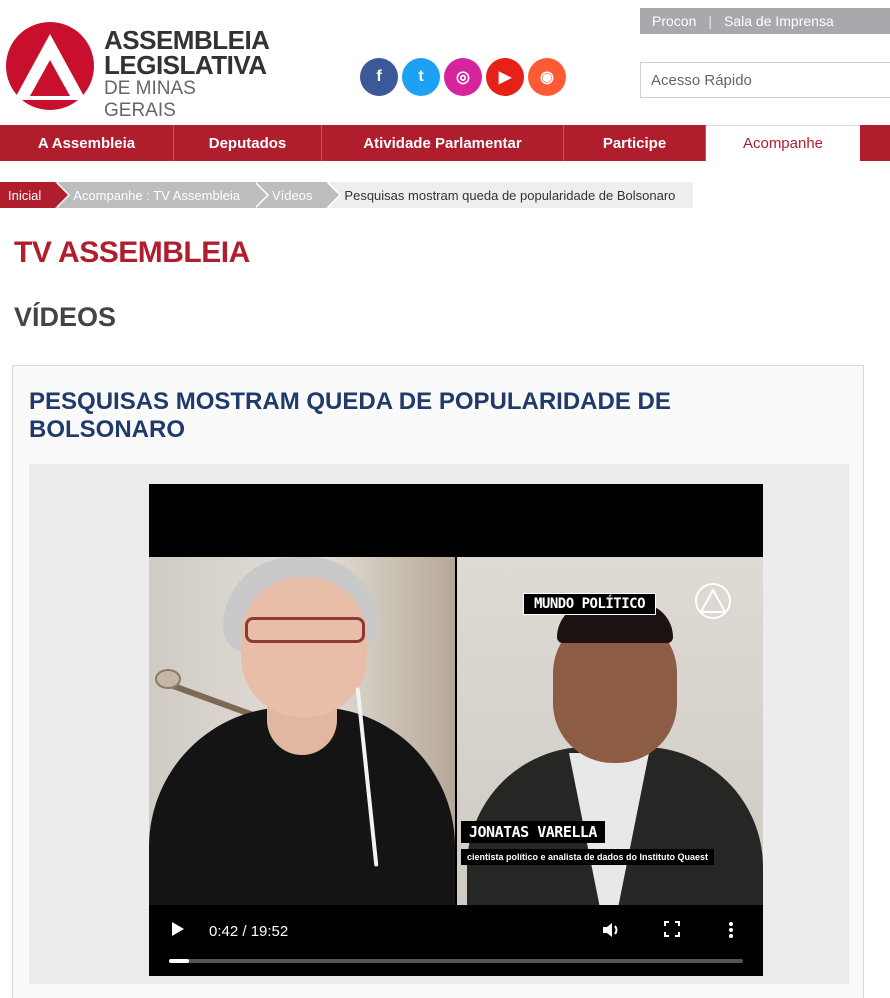 The width and height of the screenshot is (890, 998). Describe the element at coordinates (305, 630) in the screenshot. I see `glasses` at that location.